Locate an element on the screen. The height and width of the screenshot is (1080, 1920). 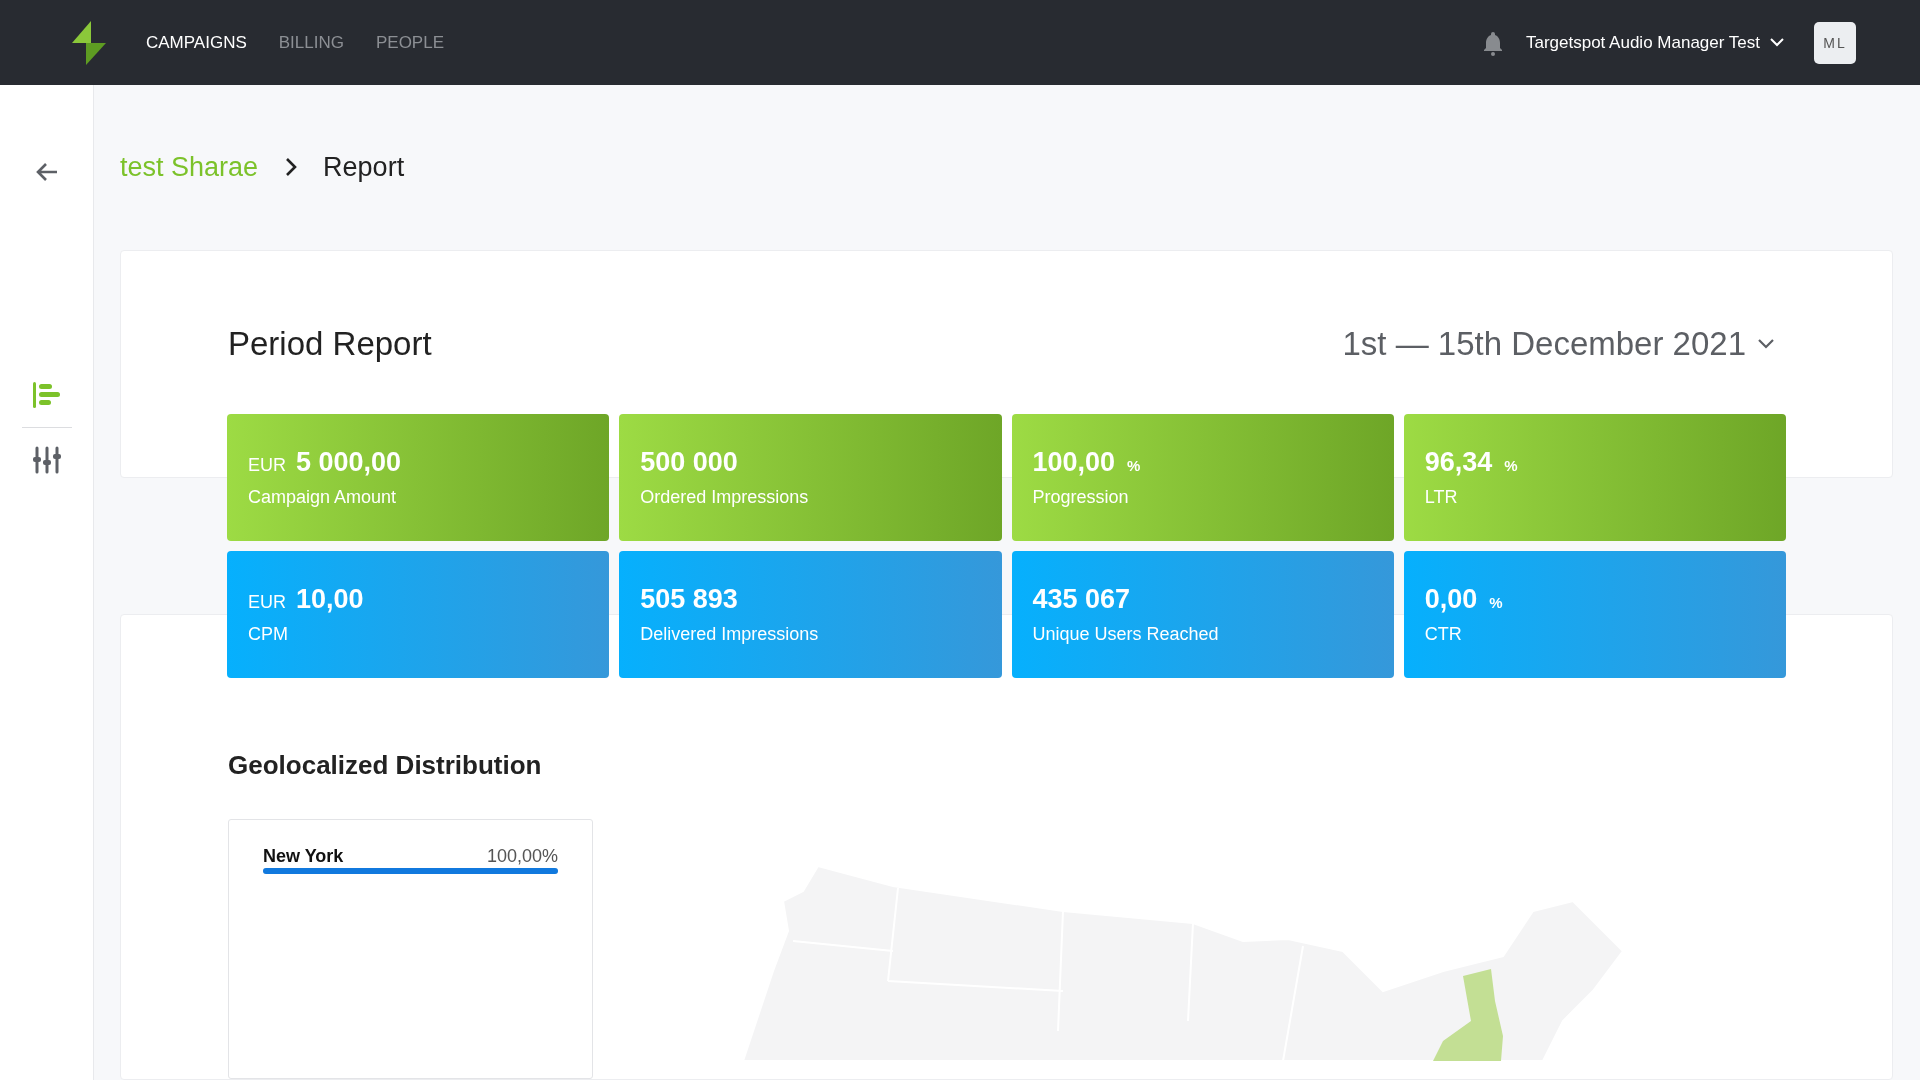
stat-value: 5 000,00 is located at coordinates (349, 462).